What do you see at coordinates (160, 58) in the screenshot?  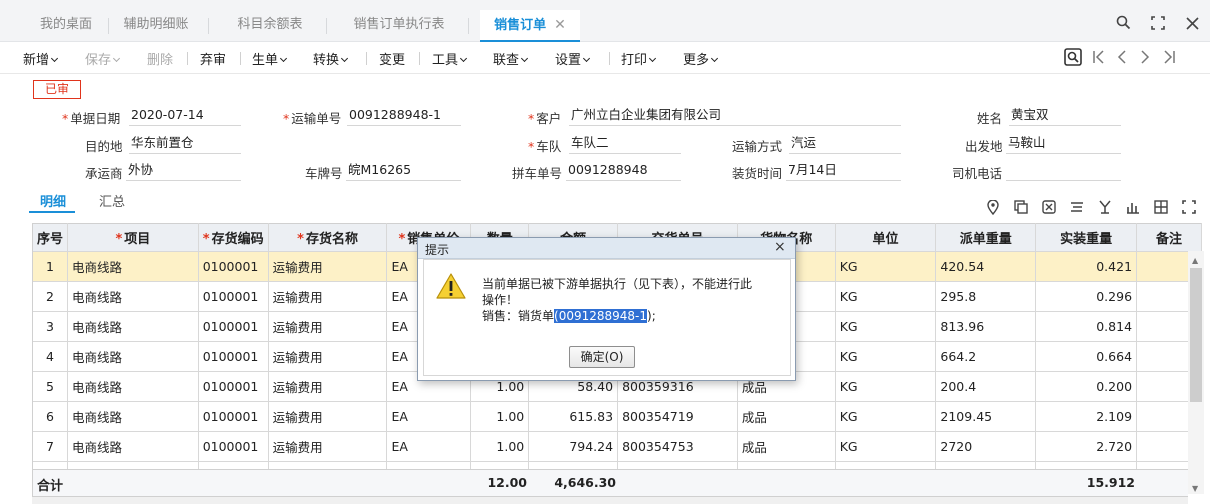 I see `delete-button: 删除` at bounding box center [160, 58].